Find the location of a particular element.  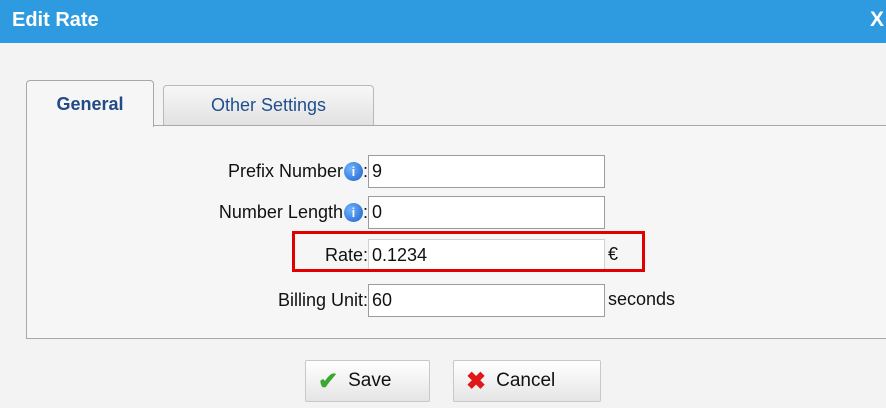

dialog-titlebar: Edit Rate X is located at coordinates (443, 21).